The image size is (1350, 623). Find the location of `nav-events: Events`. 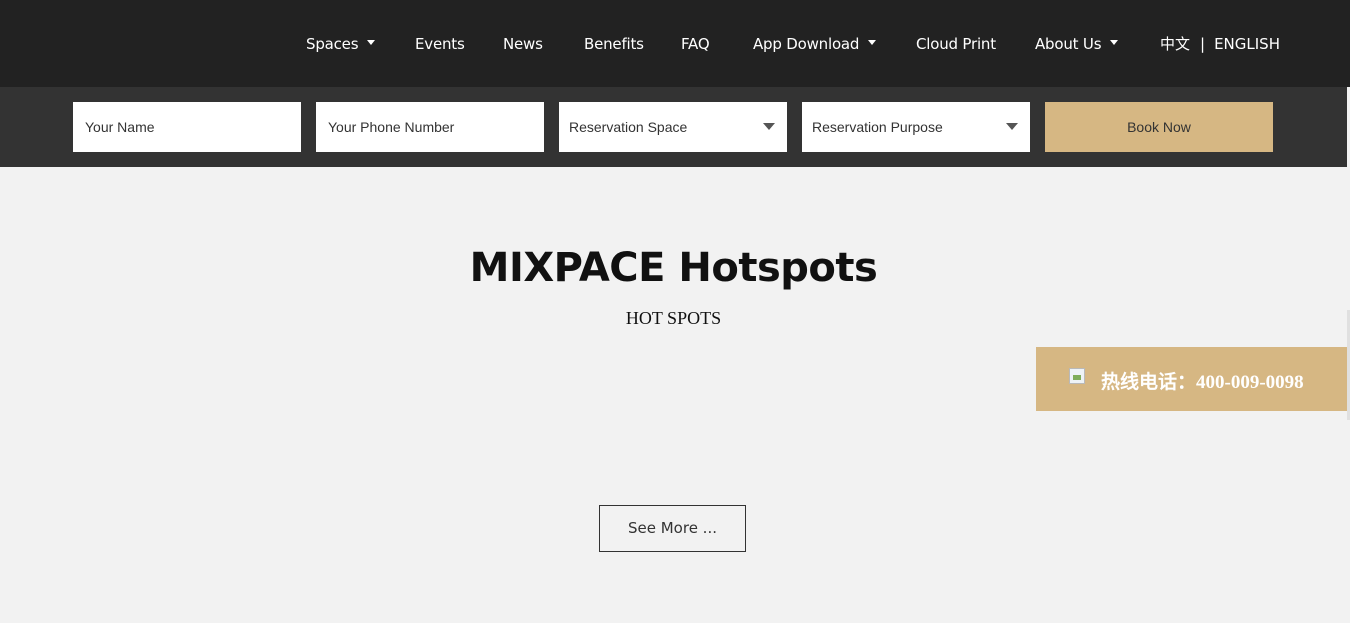

nav-events: Events is located at coordinates (440, 44).